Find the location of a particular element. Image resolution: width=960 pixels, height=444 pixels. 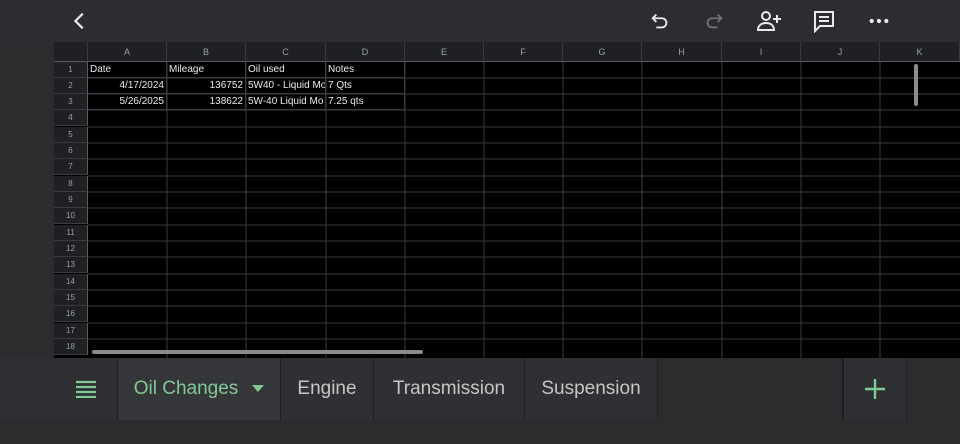

undo-button is located at coordinates (660, 21).